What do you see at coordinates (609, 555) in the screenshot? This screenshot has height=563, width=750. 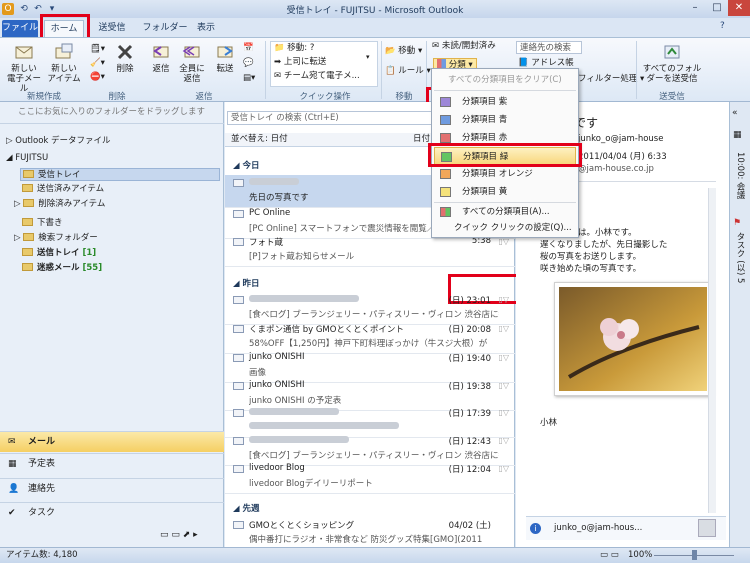 I see `view-icons: ▭ ▭` at bounding box center [609, 555].